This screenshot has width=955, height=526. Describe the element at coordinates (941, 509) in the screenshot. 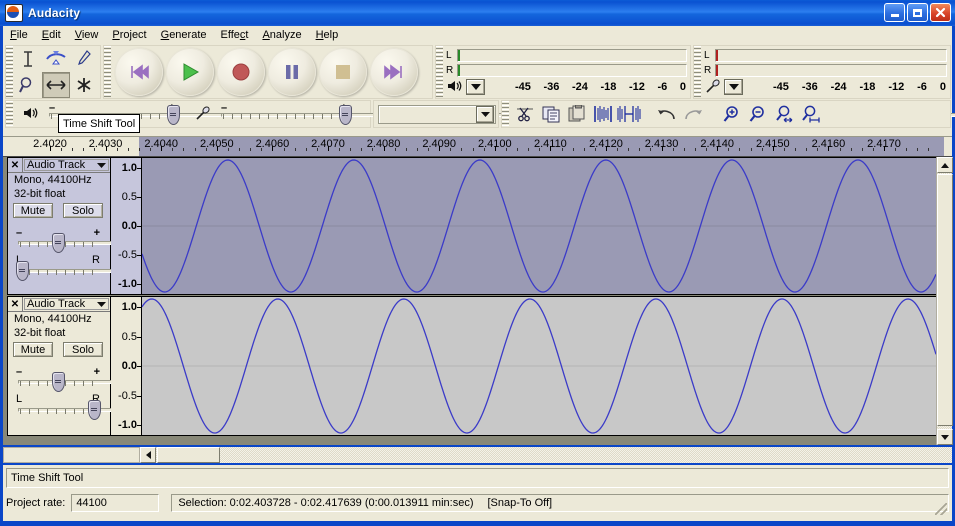

I see `resize-grip` at that location.